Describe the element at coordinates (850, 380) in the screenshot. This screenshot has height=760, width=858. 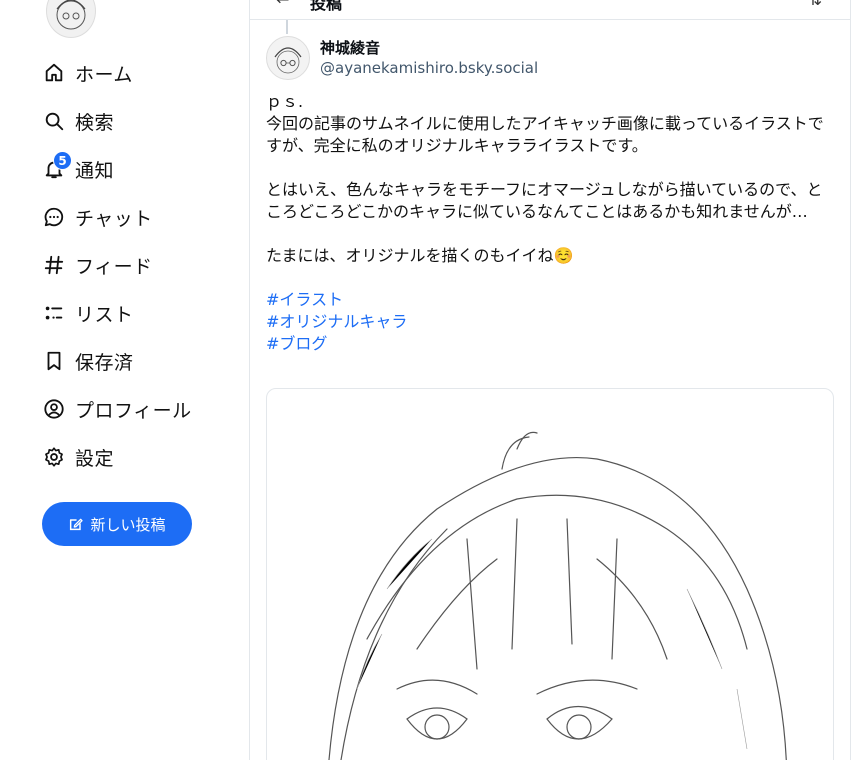
I see `column-divider-right` at that location.